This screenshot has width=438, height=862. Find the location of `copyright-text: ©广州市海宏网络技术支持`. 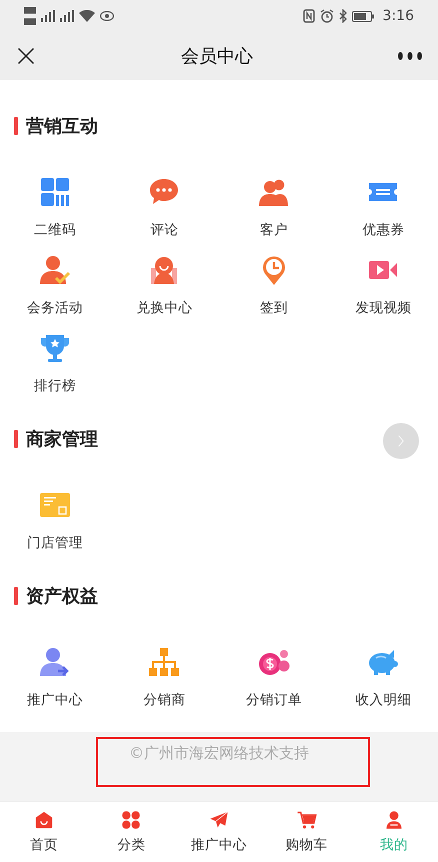

copyright-text: ©广州市海宏网络技术支持 is located at coordinates (219, 754).